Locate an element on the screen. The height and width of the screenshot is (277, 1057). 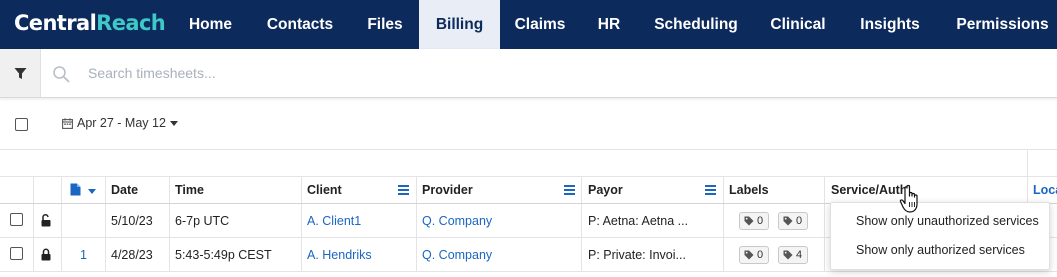
documents-column-header is located at coordinates (83, 190).